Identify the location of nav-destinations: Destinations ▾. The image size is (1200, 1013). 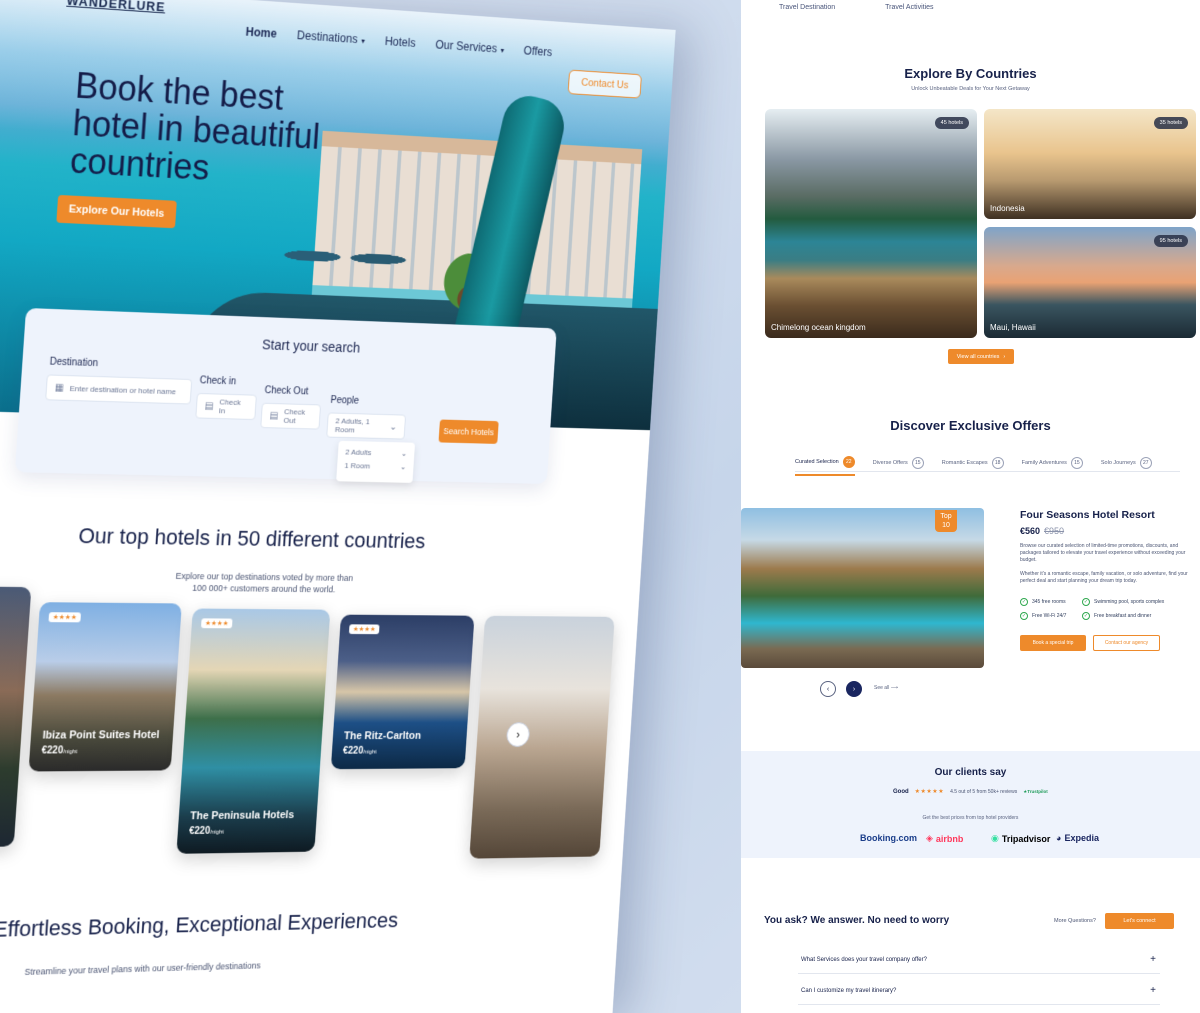
(331, 37).